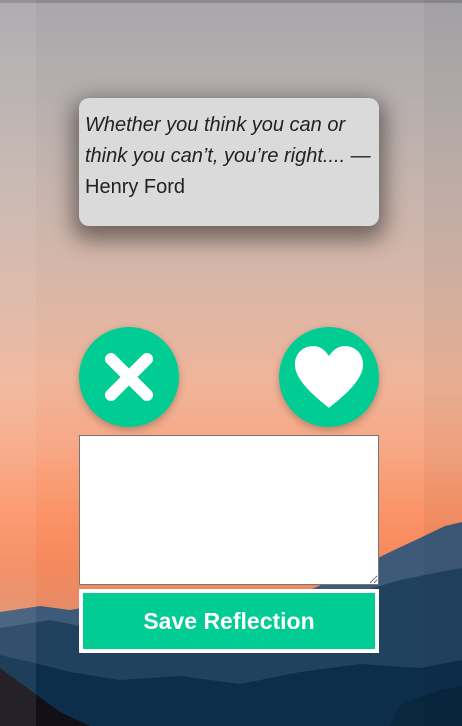  Describe the element at coordinates (229, 510) in the screenshot. I see `reflection-textarea` at that location.